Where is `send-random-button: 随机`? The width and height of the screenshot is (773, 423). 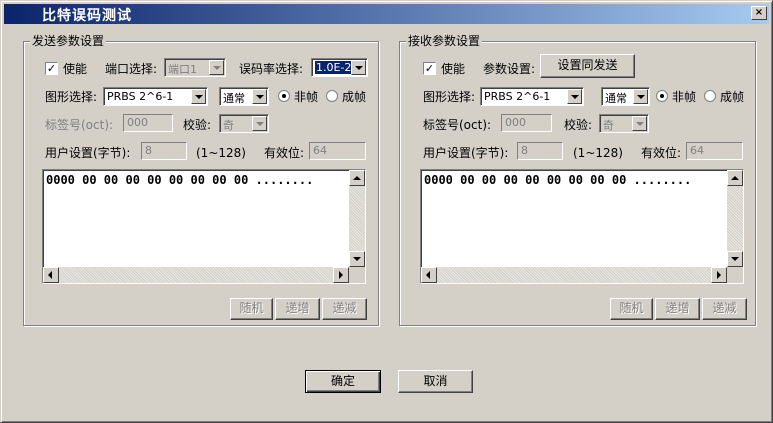 send-random-button: 随机 is located at coordinates (251, 309).